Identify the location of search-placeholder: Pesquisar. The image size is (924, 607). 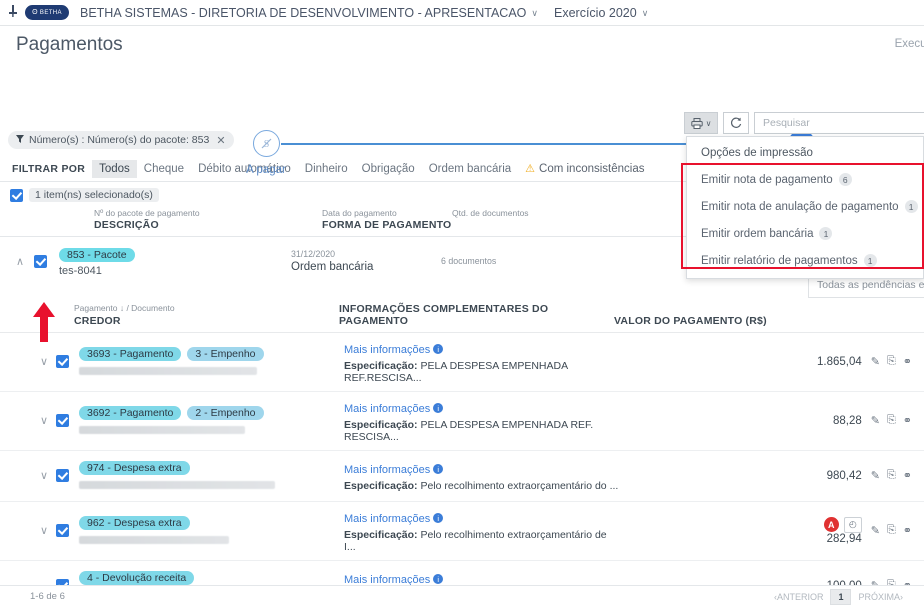
(786, 123).